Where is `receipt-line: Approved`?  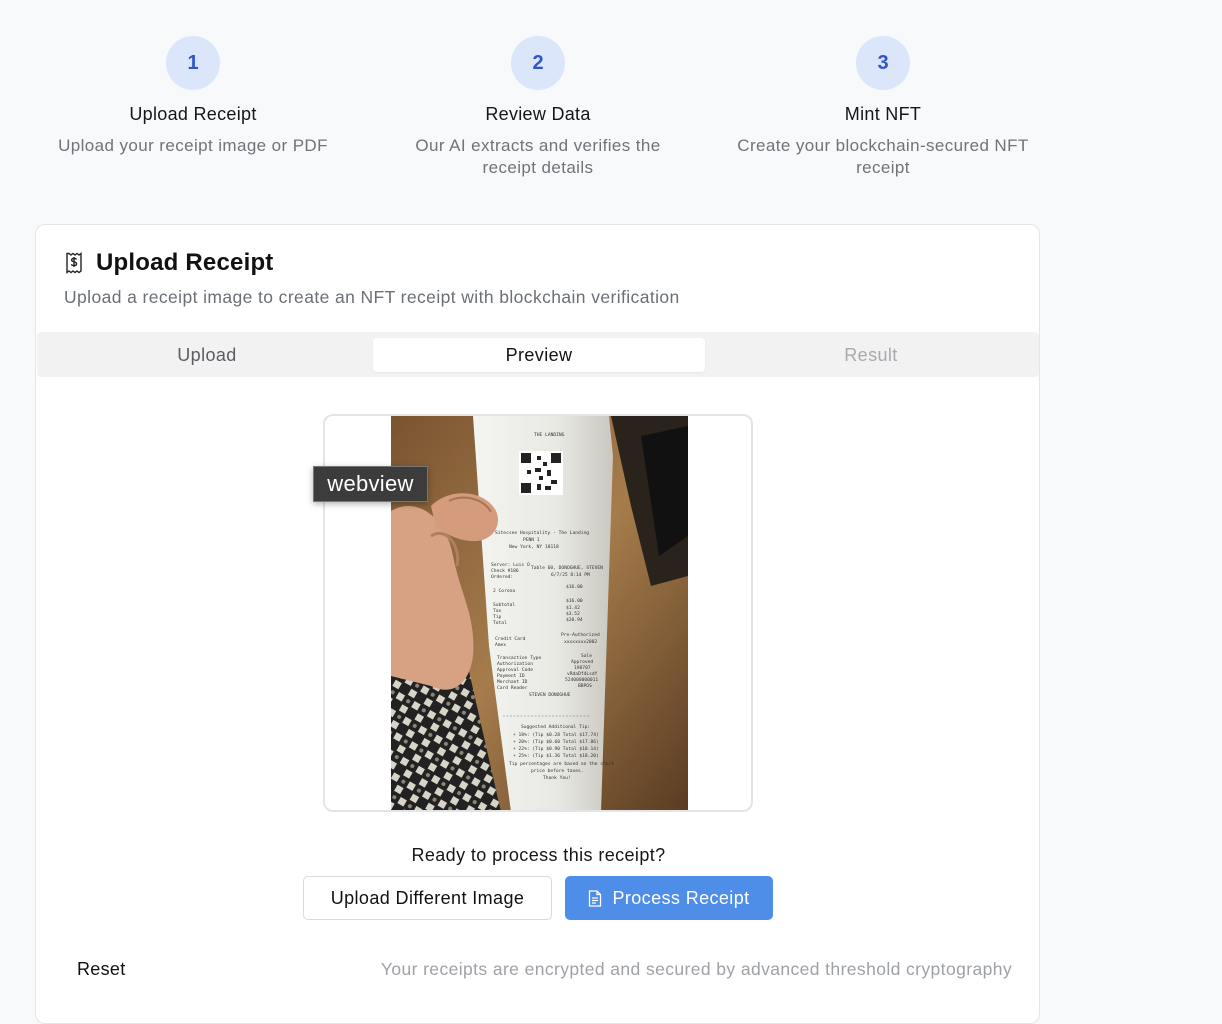 receipt-line: Approved is located at coordinates (582, 662).